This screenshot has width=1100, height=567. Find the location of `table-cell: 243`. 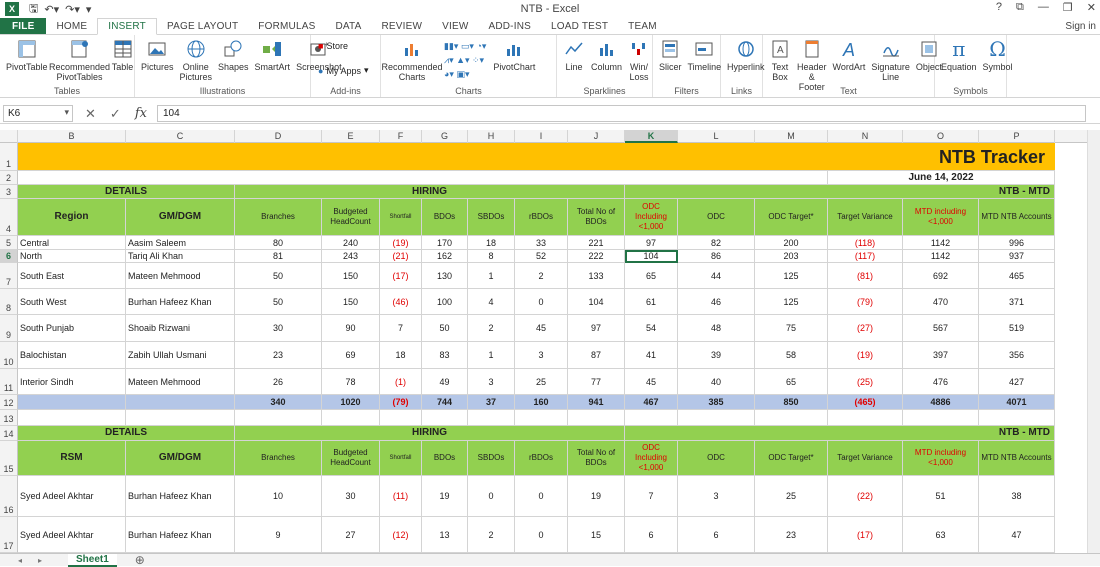

table-cell: 243 is located at coordinates (351, 256).